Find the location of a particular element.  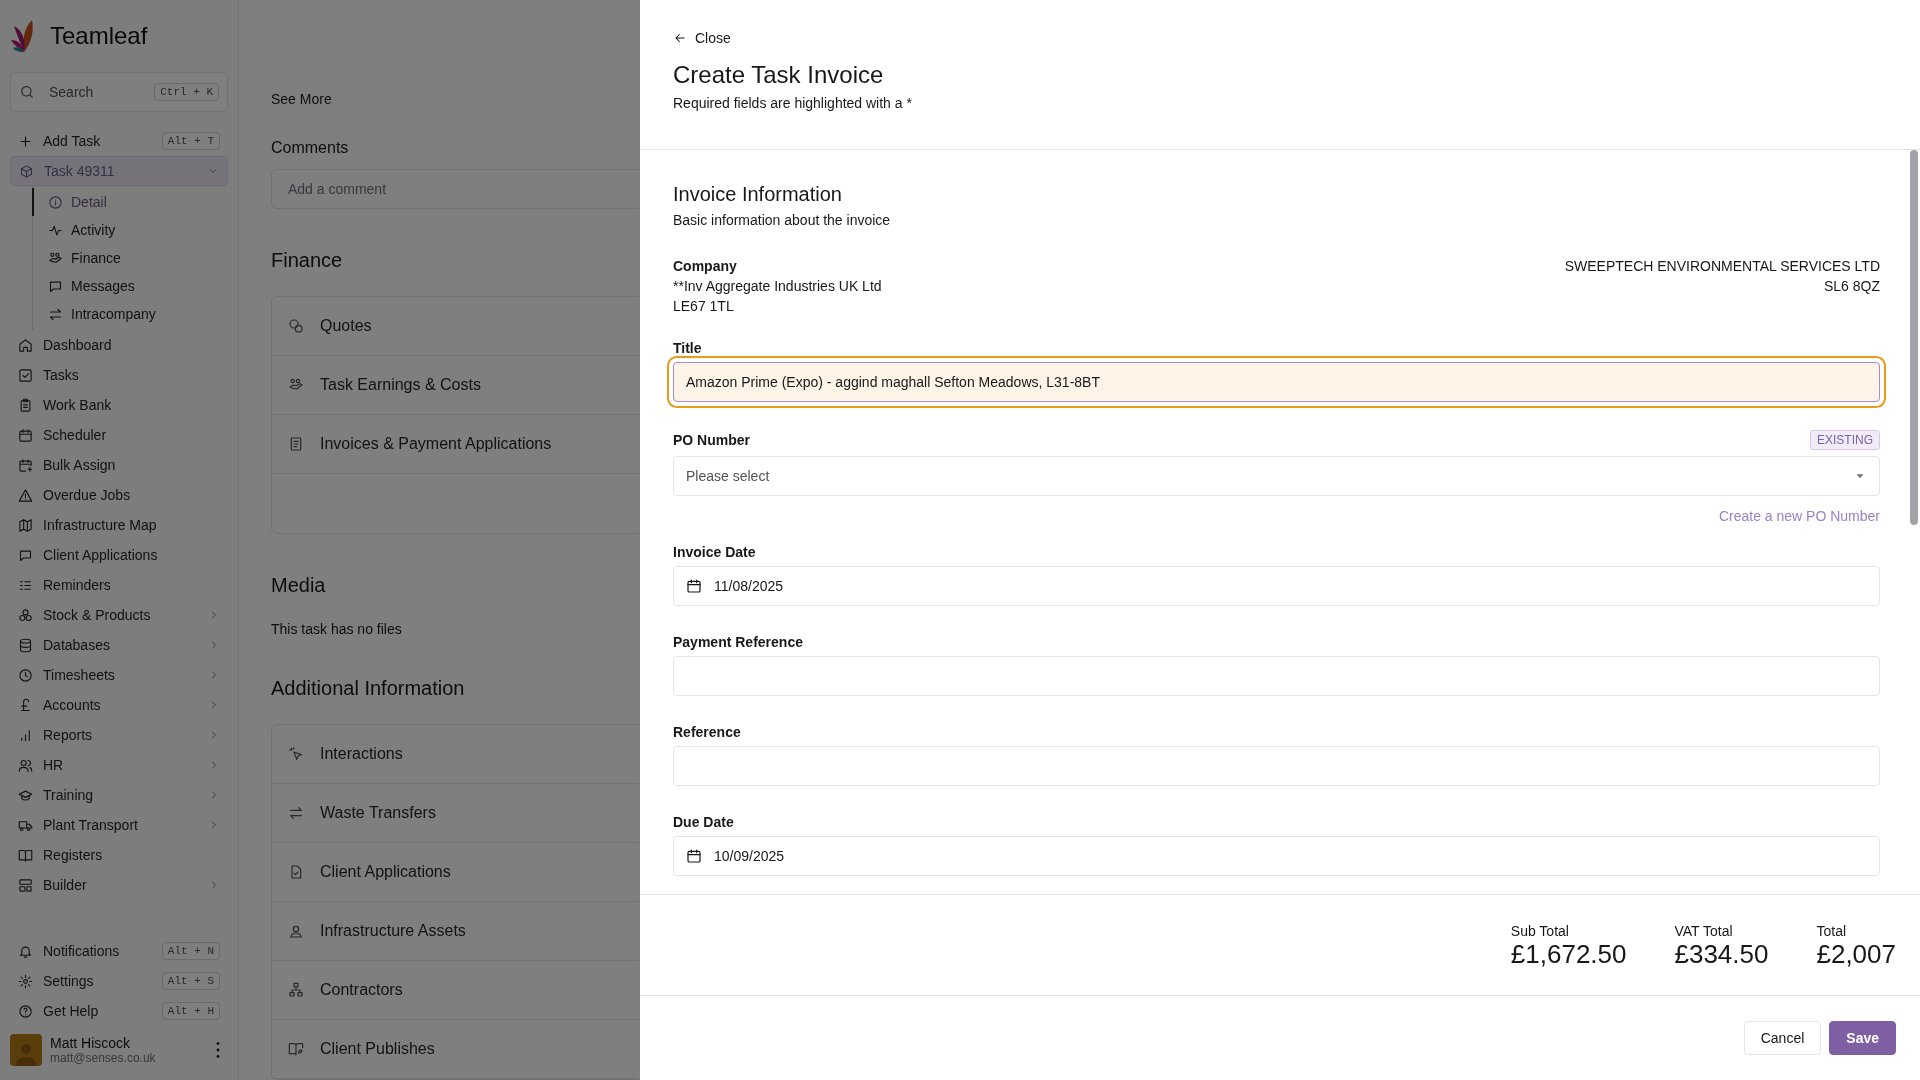

field-label: Title is located at coordinates (687, 348).